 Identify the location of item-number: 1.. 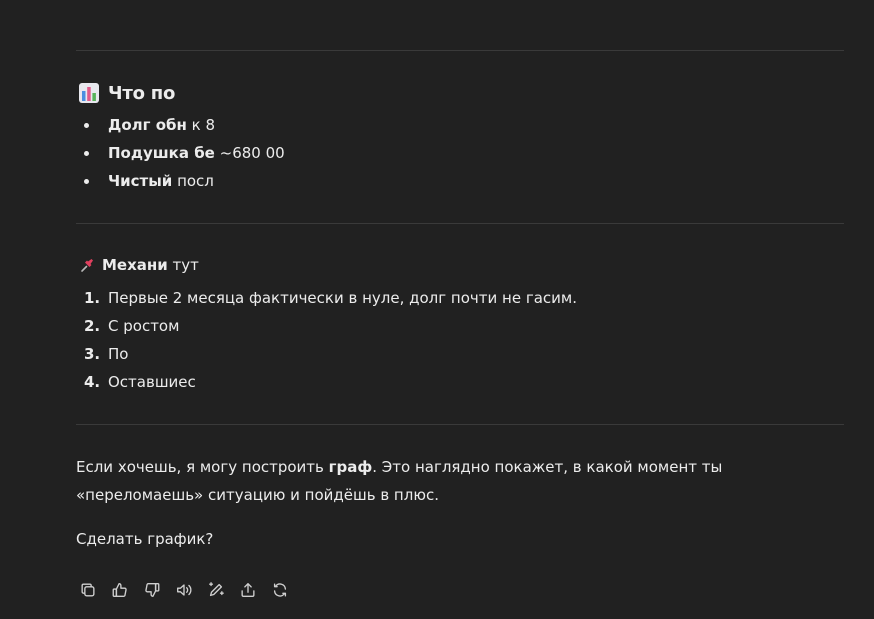
(92, 298).